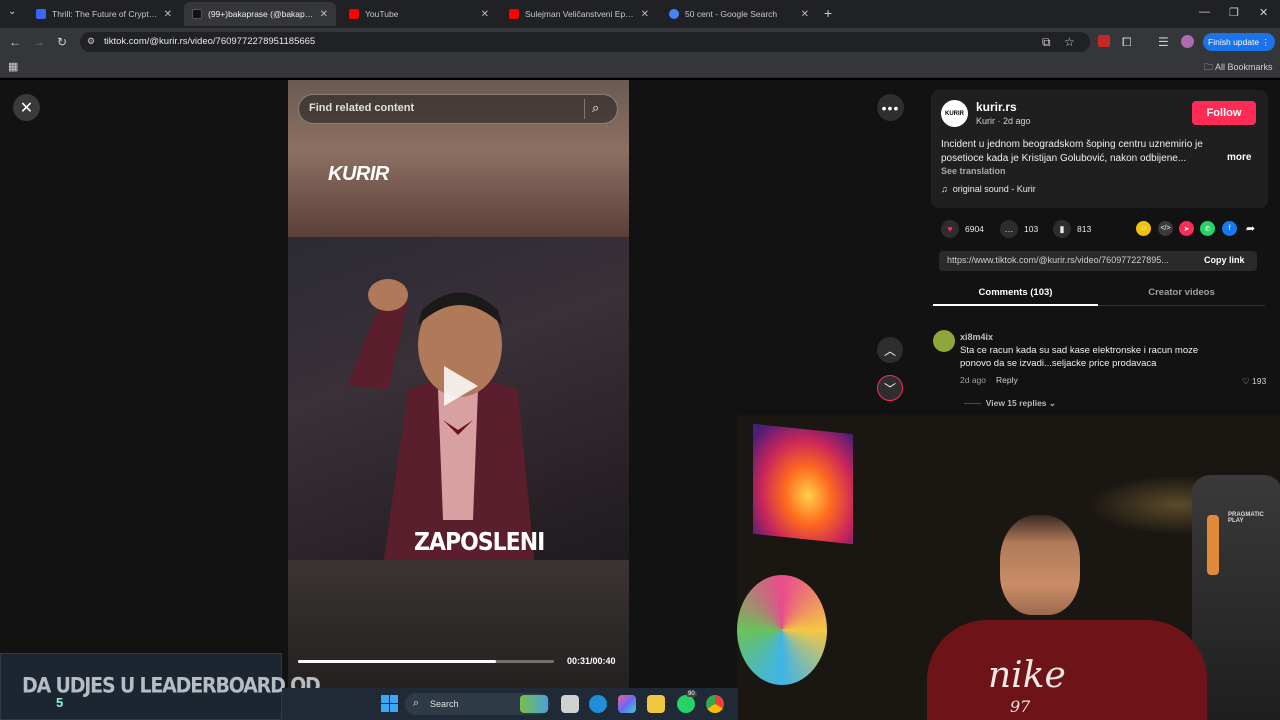 The image size is (1280, 720). Describe the element at coordinates (13, 66) in the screenshot. I see `apps-grid-icon: ▦` at that location.